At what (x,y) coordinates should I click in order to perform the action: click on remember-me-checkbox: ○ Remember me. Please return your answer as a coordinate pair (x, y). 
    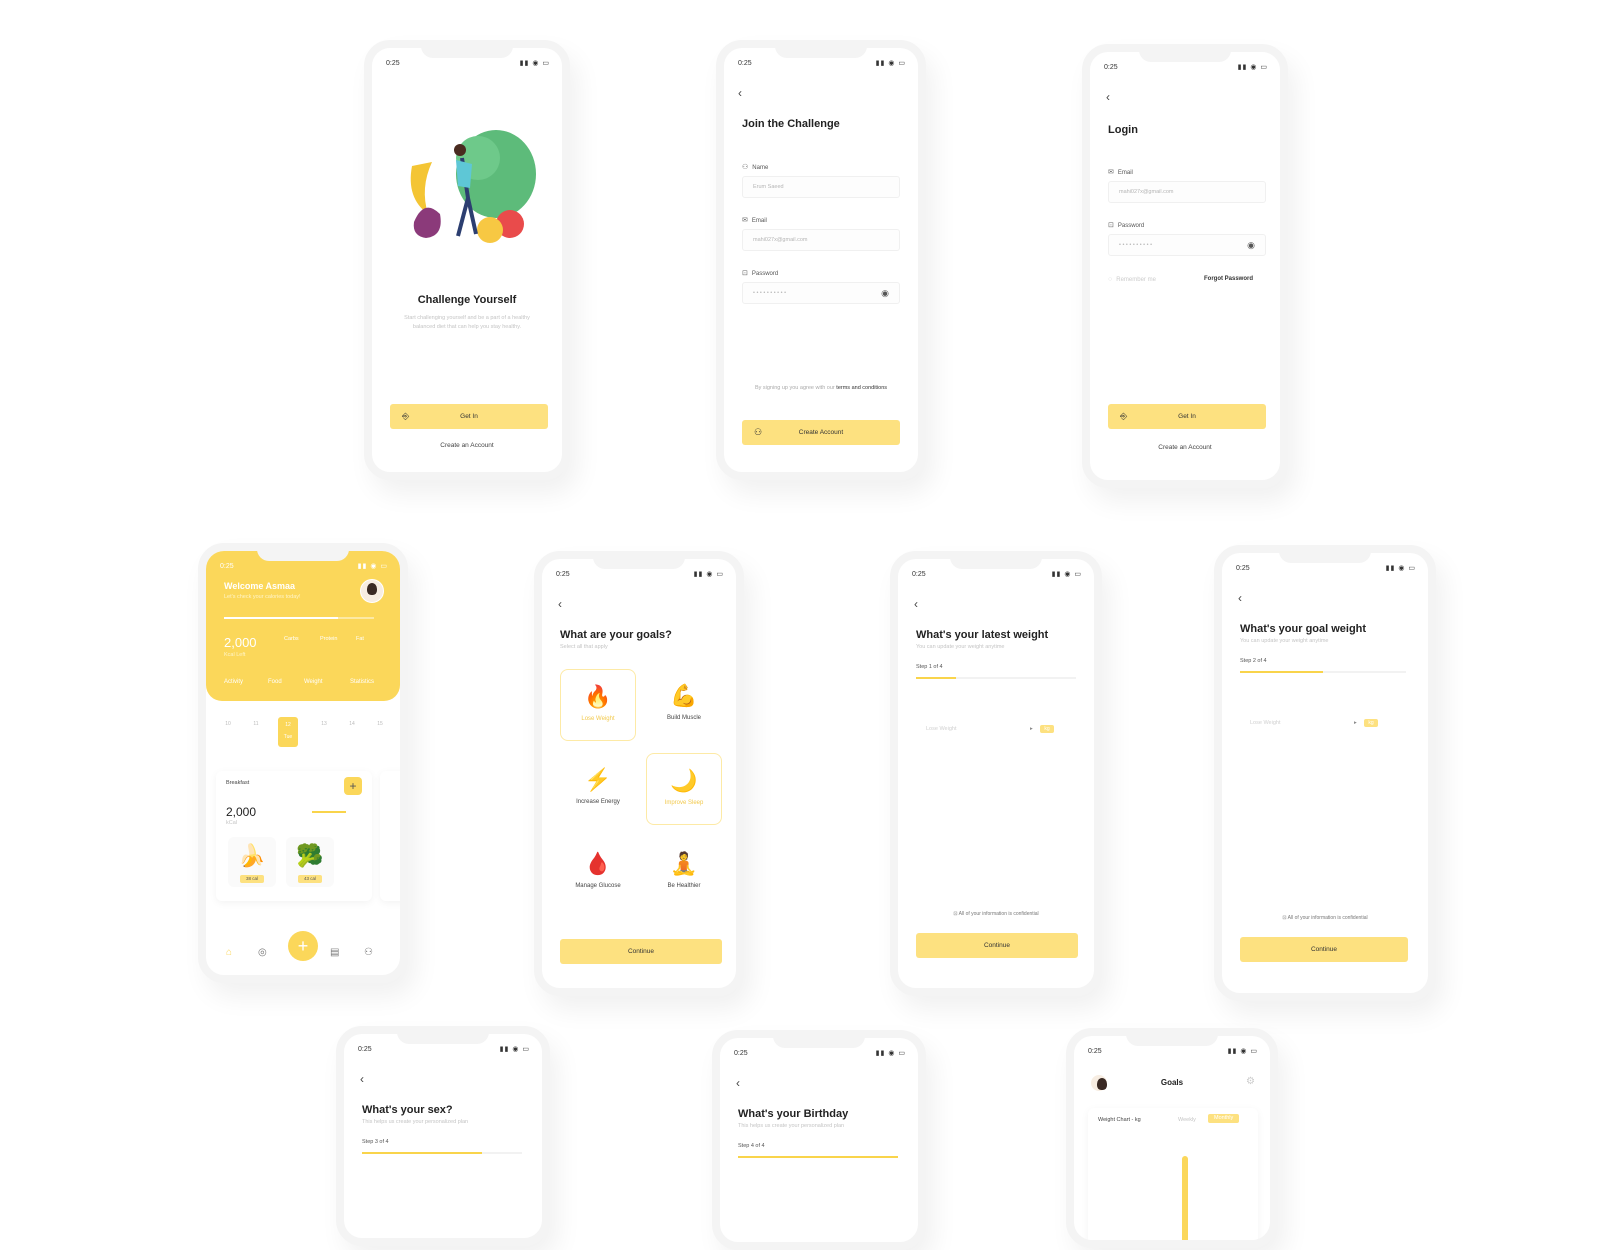
    Looking at the image, I should click on (1132, 279).